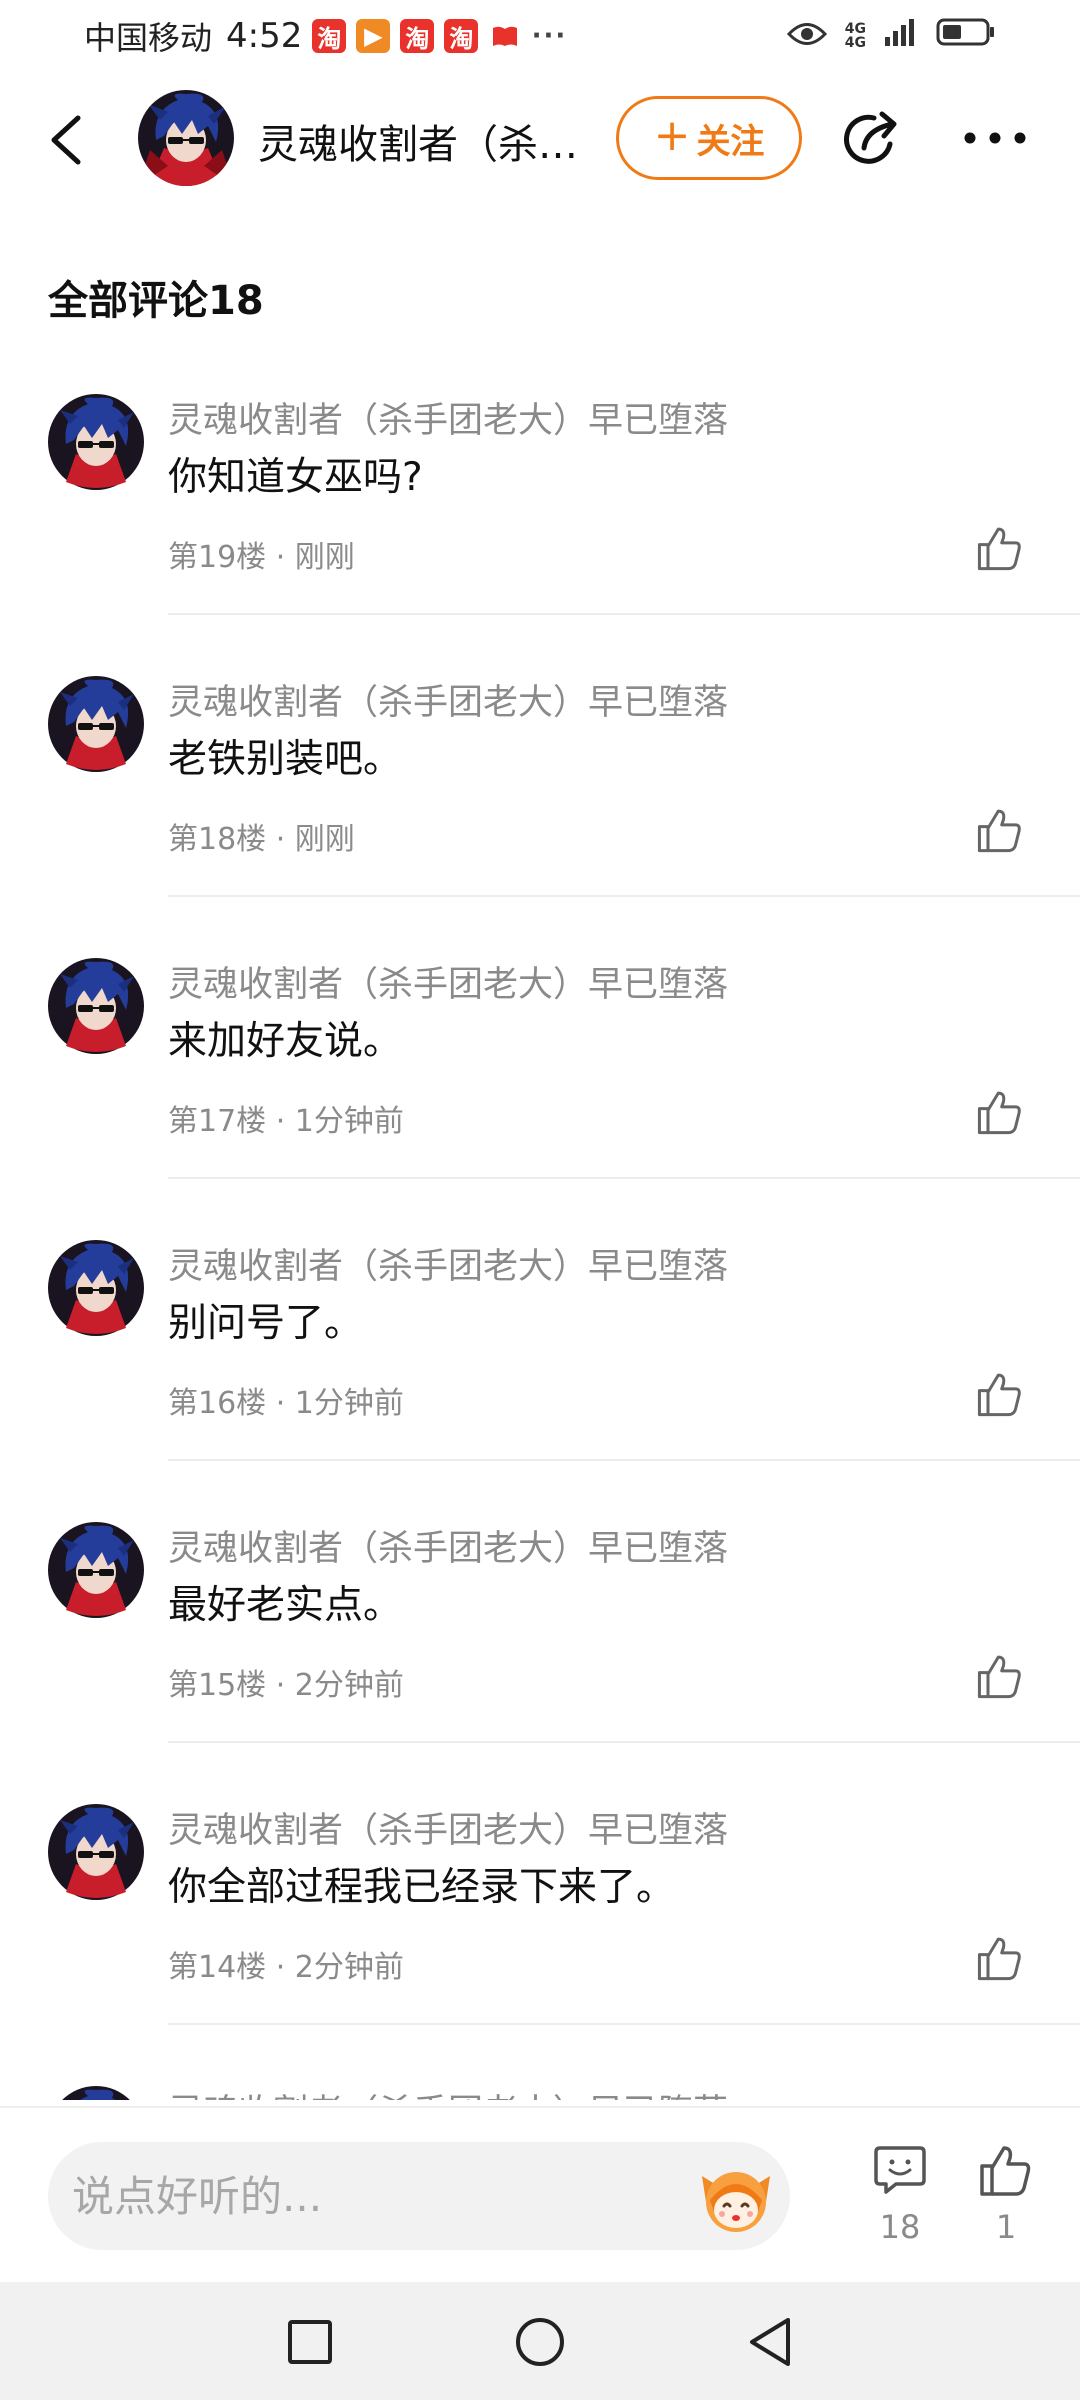 The image size is (1080, 2400). What do you see at coordinates (286, 1967) in the screenshot?
I see `comment-meta: 第14楼 · 2分钟前` at bounding box center [286, 1967].